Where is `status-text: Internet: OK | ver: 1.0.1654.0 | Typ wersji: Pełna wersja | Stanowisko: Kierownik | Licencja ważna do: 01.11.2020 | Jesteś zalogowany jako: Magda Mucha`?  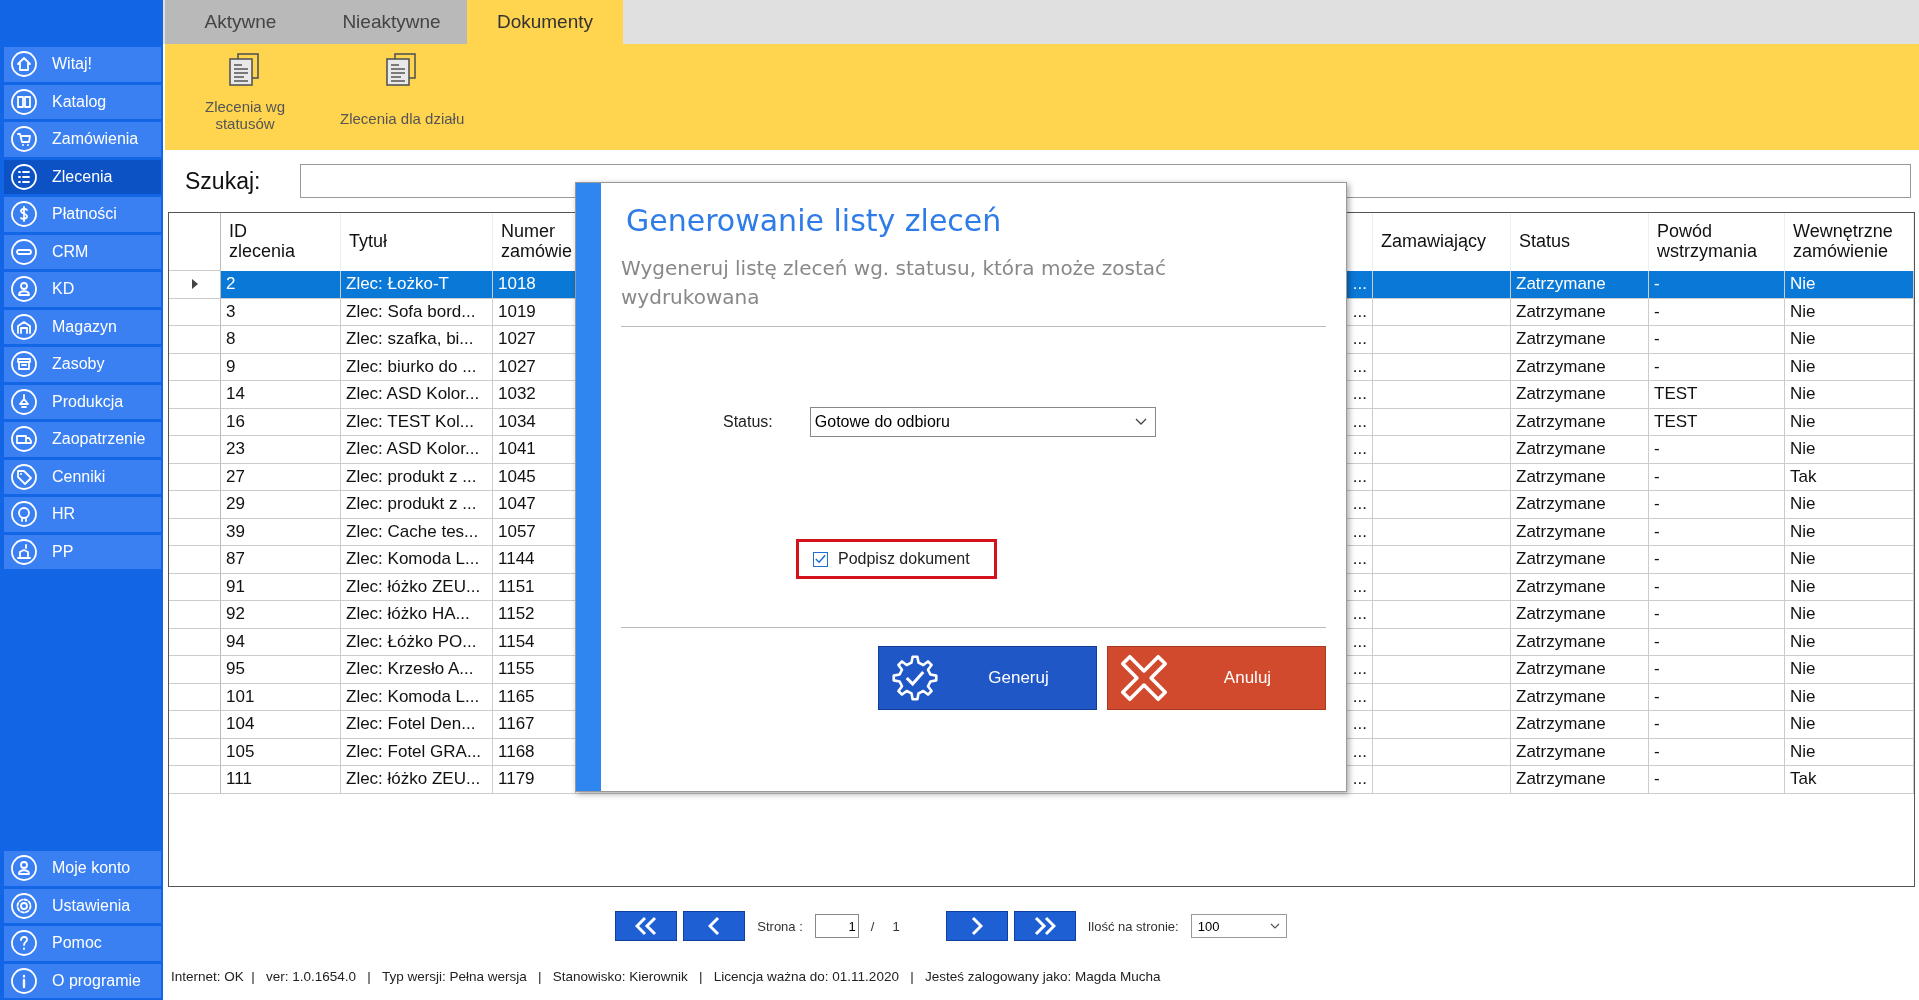
status-text: Internet: OK | ver: 1.0.1654.0 | Typ wersji: Pełna wersja | Stanowisko: Kierownik | Licencja ważna do: 01.11.2020 | Jesteś zalogowany jako: Magda Mucha is located at coordinates (665, 976).